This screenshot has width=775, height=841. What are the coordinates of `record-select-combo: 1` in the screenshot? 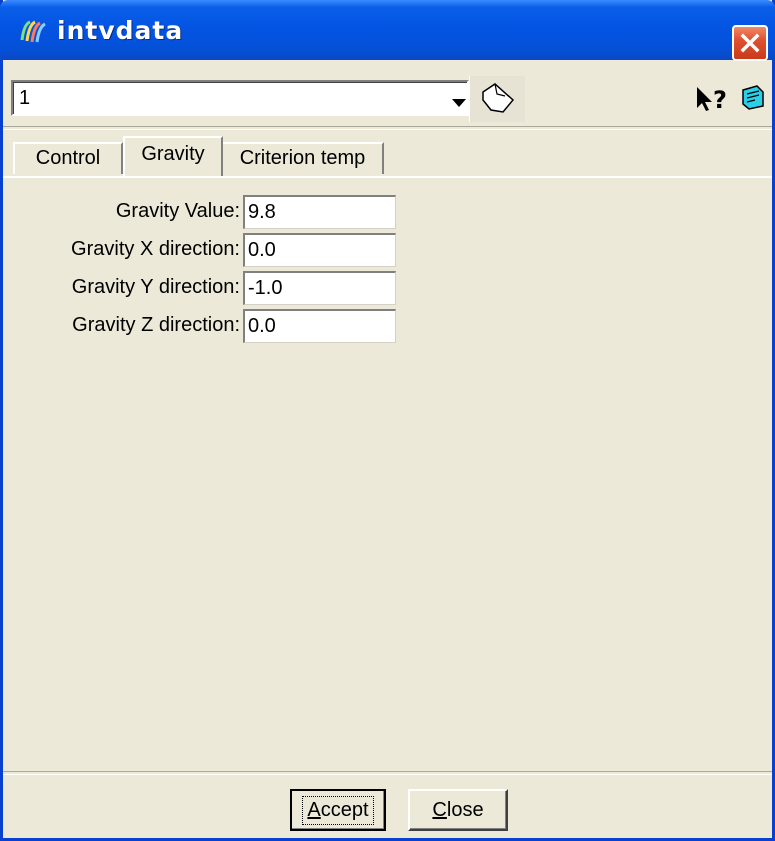 It's located at (240, 98).